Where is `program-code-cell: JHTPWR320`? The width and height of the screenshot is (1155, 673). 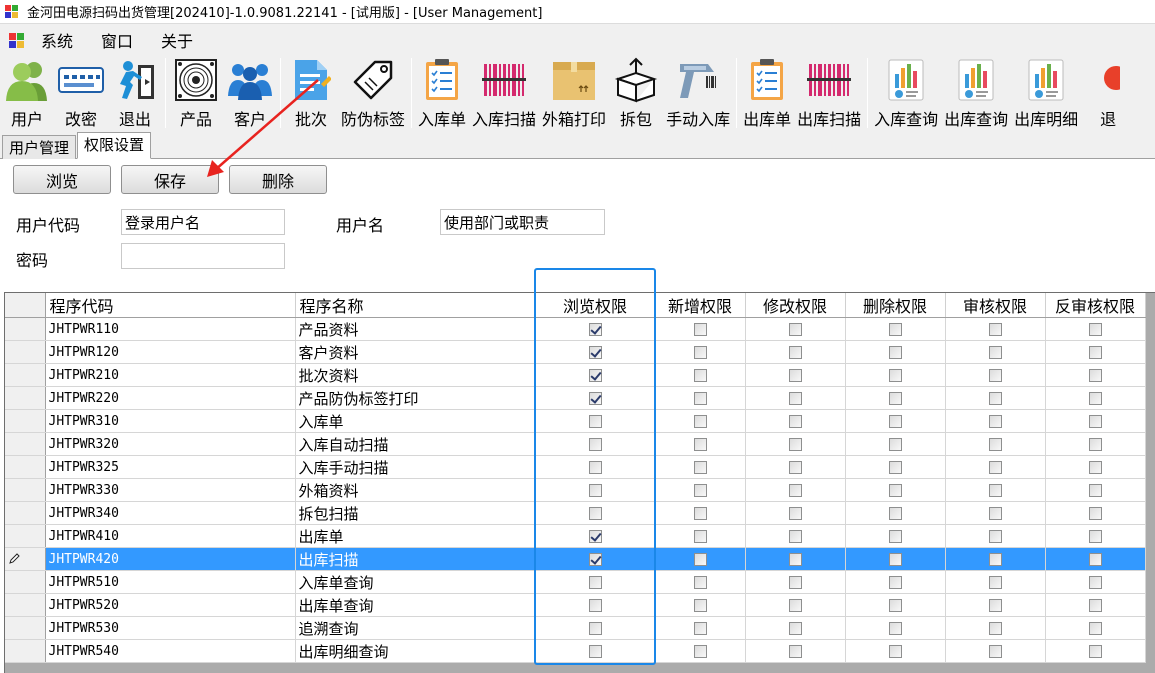 program-code-cell: JHTPWR320 is located at coordinates (170, 444).